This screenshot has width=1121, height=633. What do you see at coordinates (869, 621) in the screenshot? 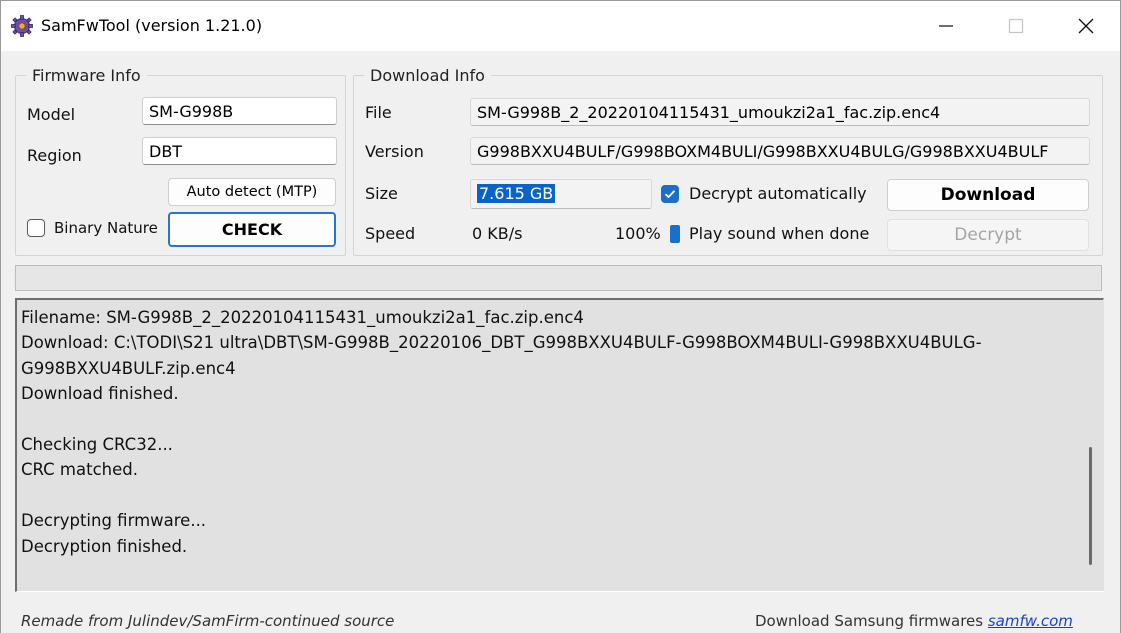
I see `footer-download-label: Download Samsung firmwares` at bounding box center [869, 621].